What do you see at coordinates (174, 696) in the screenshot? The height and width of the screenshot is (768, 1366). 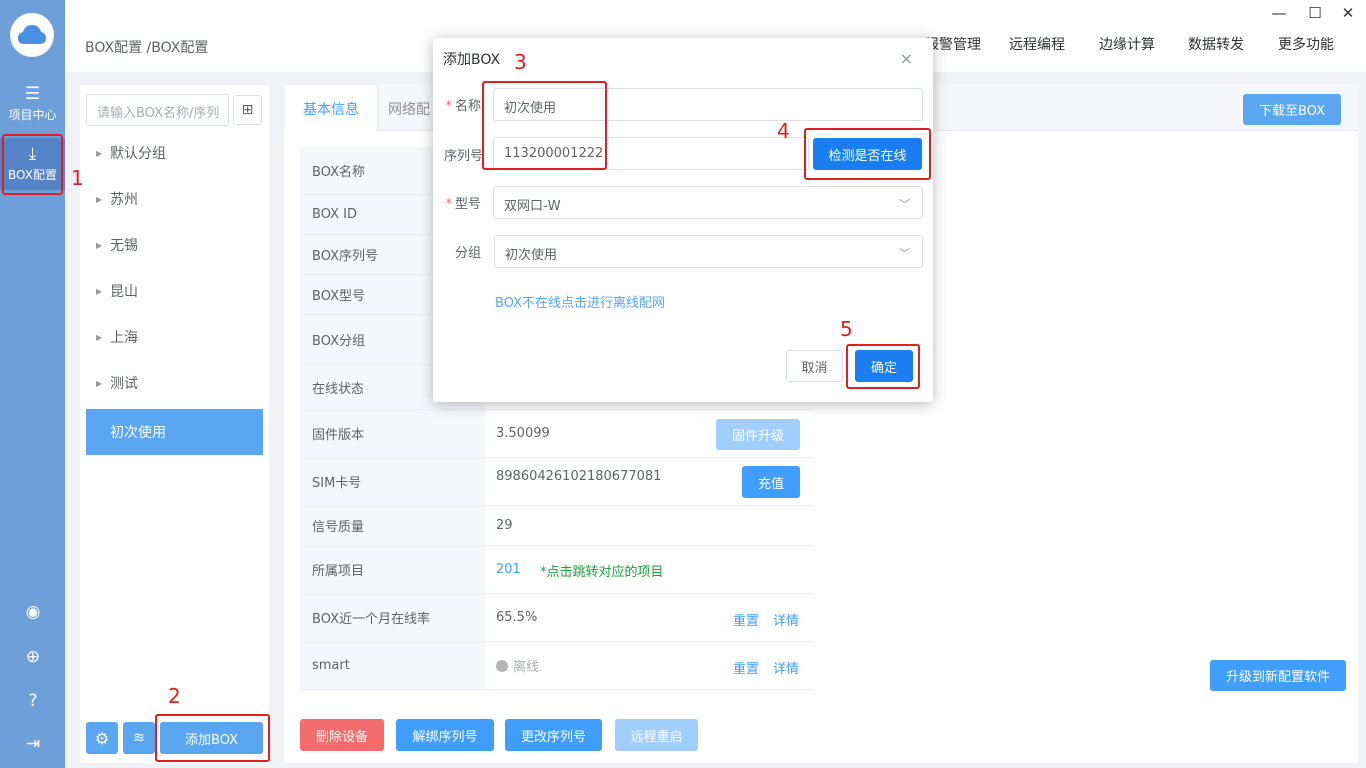 I see `annotation-number: 2` at bounding box center [174, 696].